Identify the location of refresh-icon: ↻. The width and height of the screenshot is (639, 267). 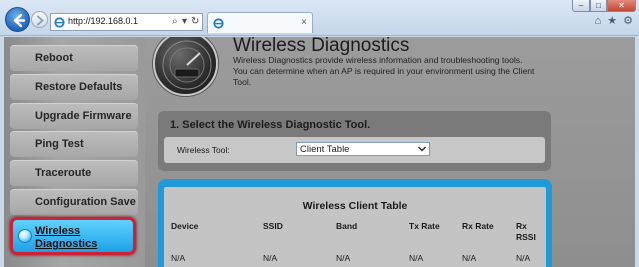
(195, 22).